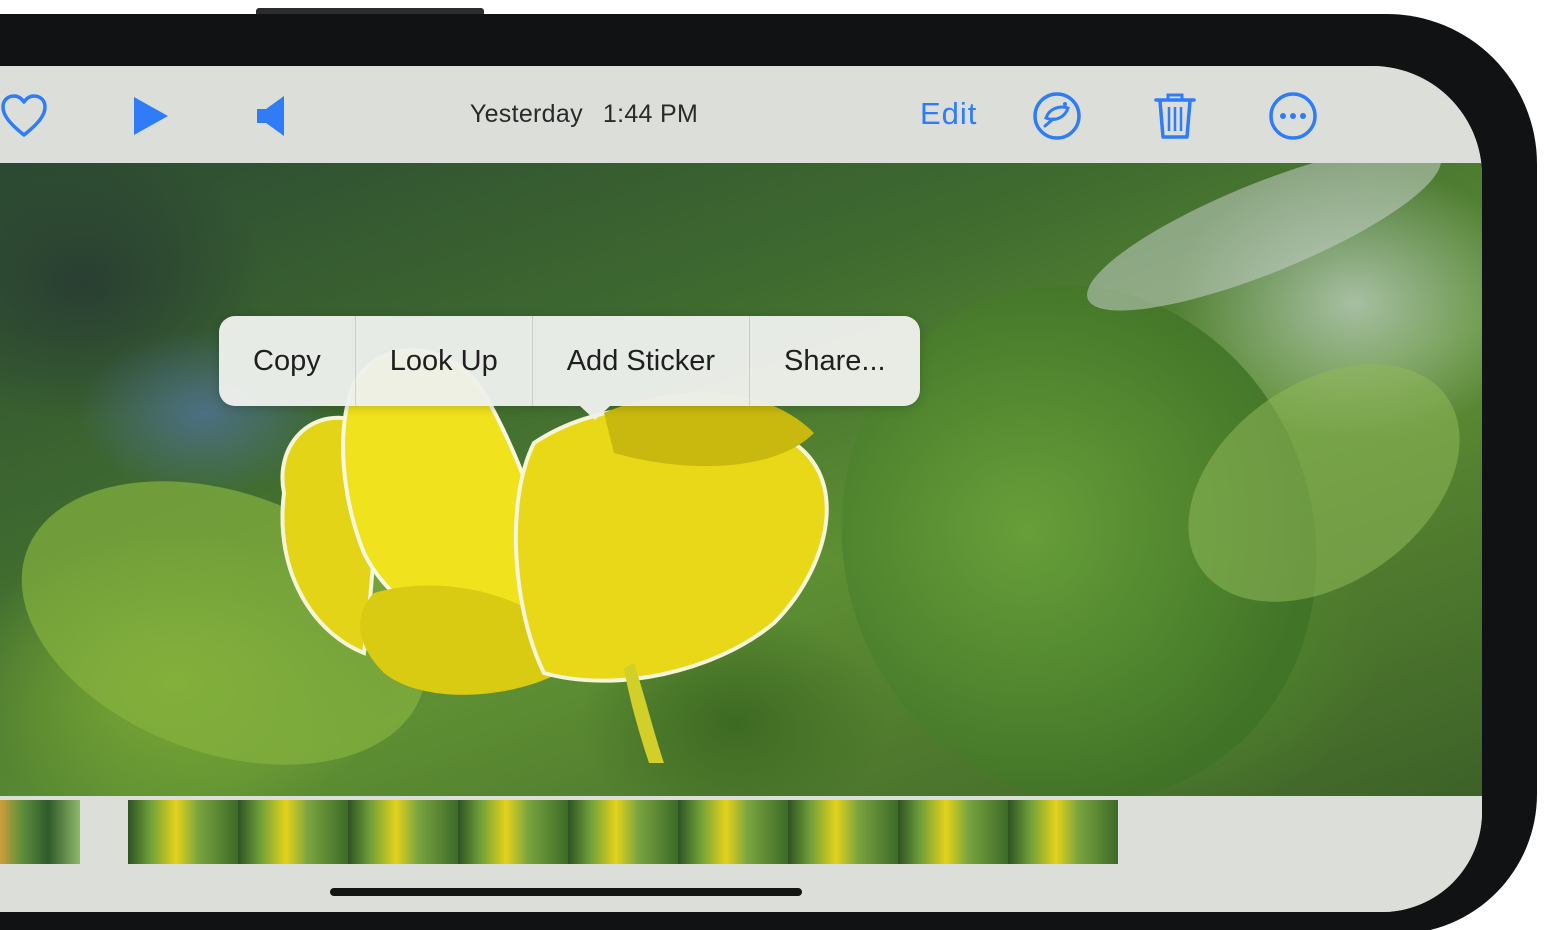  What do you see at coordinates (272, 116) in the screenshot?
I see `speaker-icon` at bounding box center [272, 116].